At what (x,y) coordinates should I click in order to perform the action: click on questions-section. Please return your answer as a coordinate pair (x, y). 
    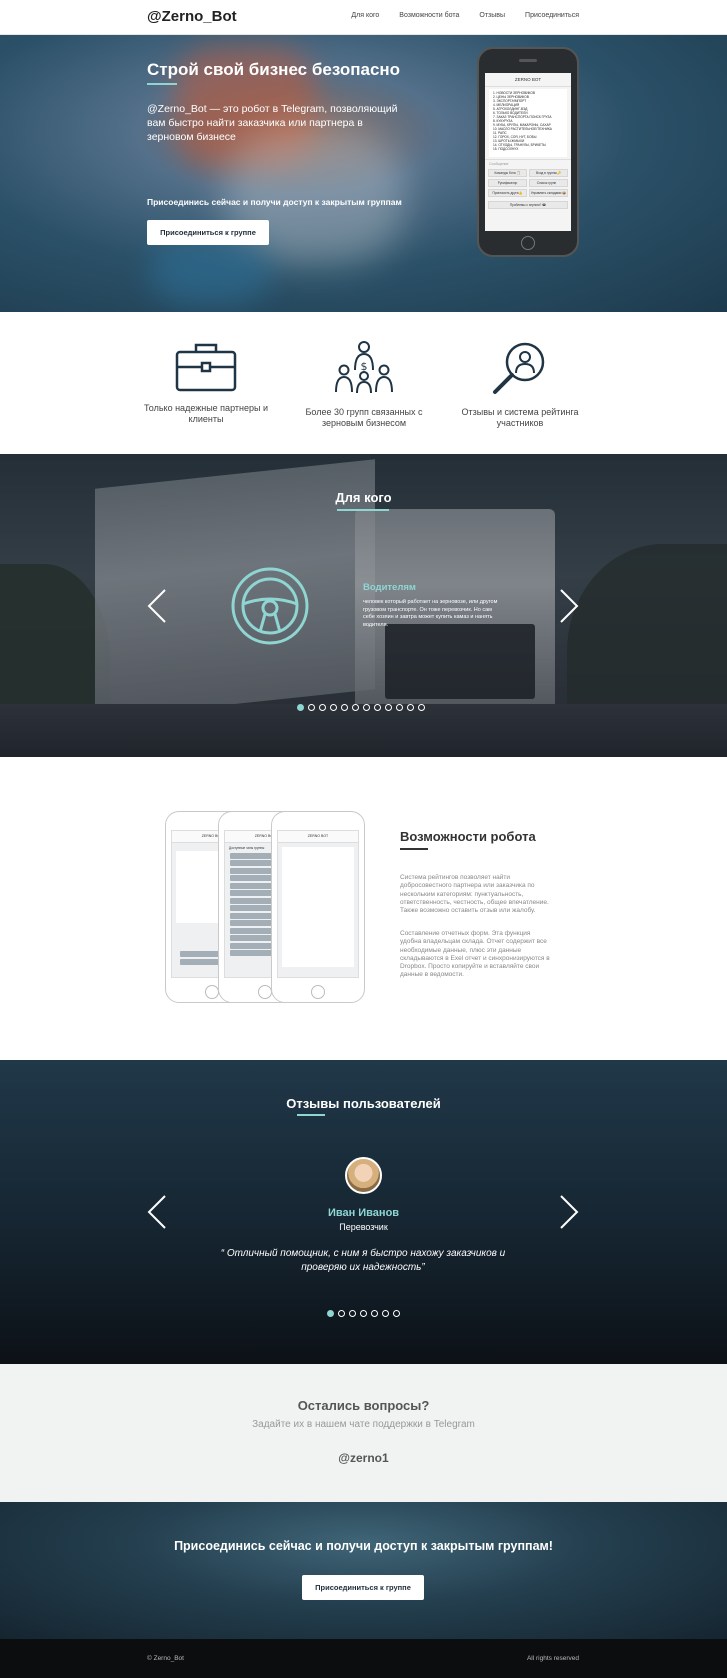
    Looking at the image, I should click on (363, 1433).